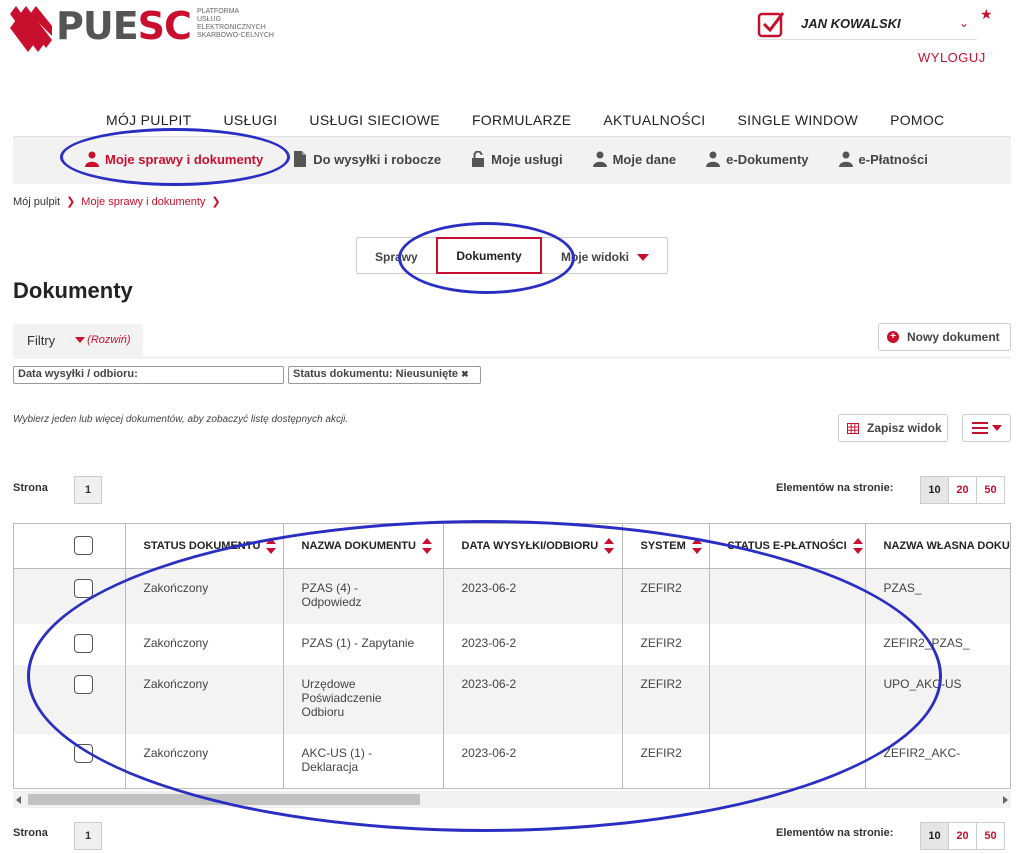 The width and height of the screenshot is (1021, 854). What do you see at coordinates (148, 375) in the screenshot?
I see `filter-chip-date: Data wysyłki / odbioru:` at bounding box center [148, 375].